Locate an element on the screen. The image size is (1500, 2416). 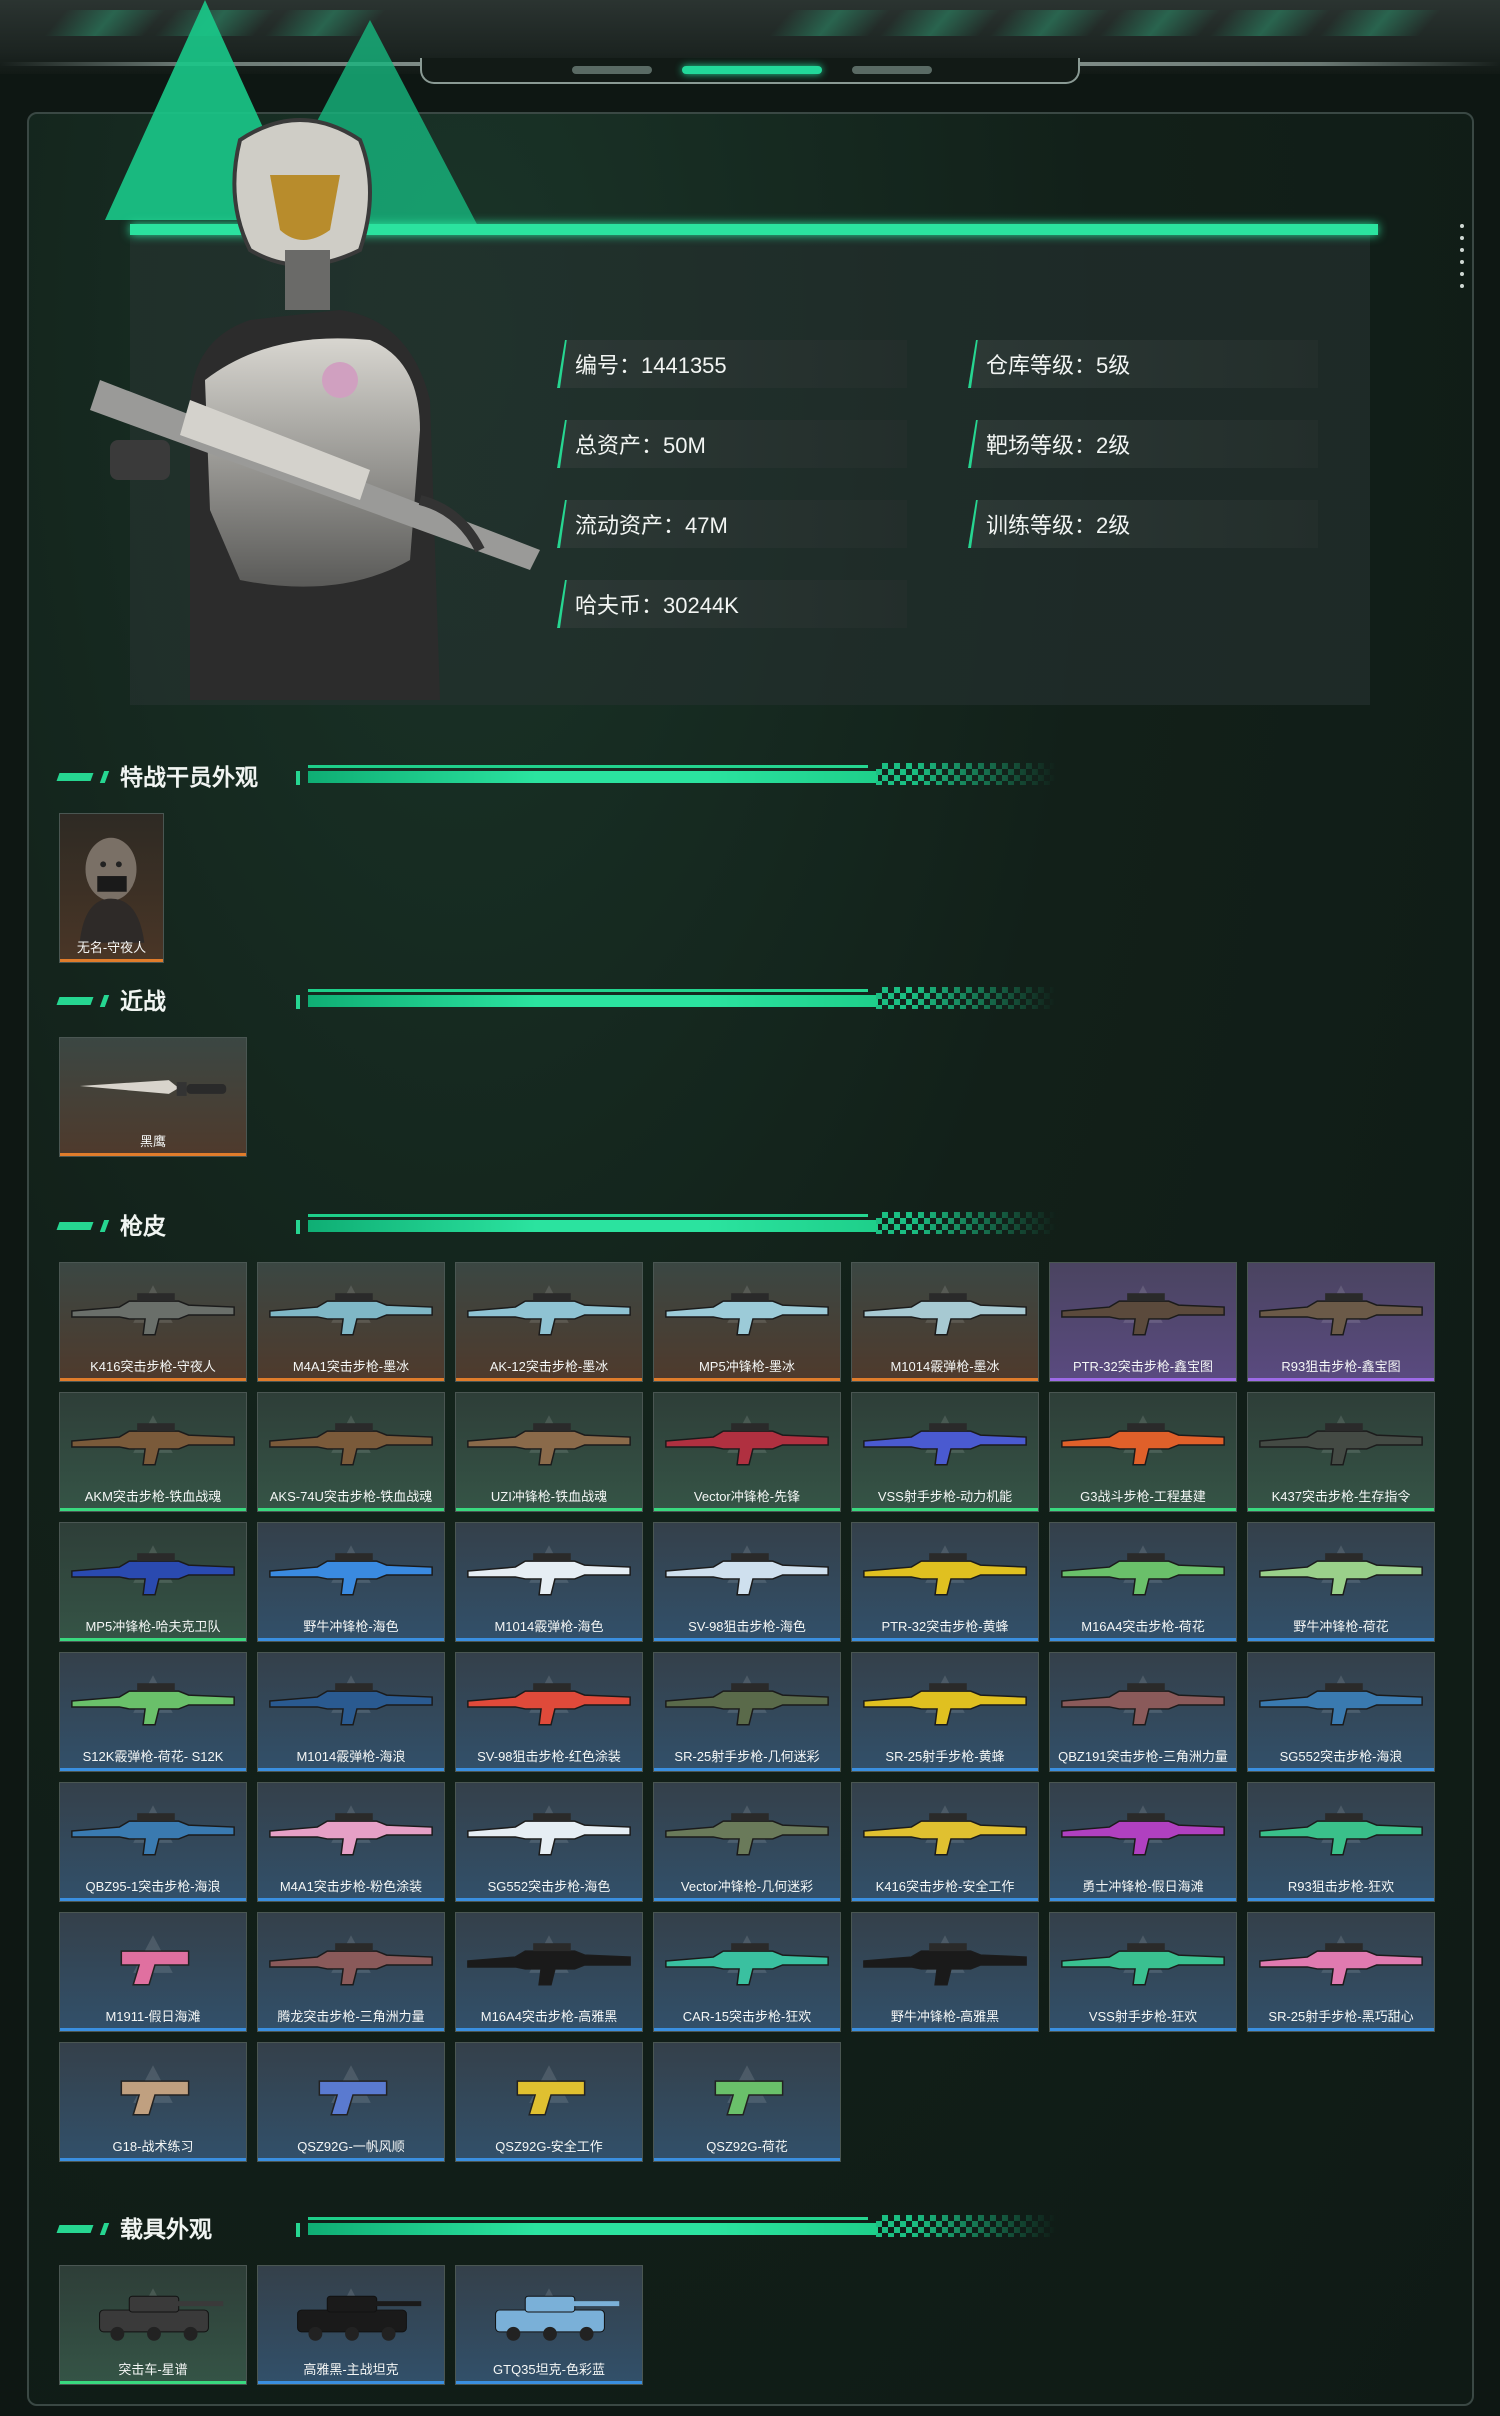
stat-total-assets: 总资产：50M is located at coordinates (732, 444).